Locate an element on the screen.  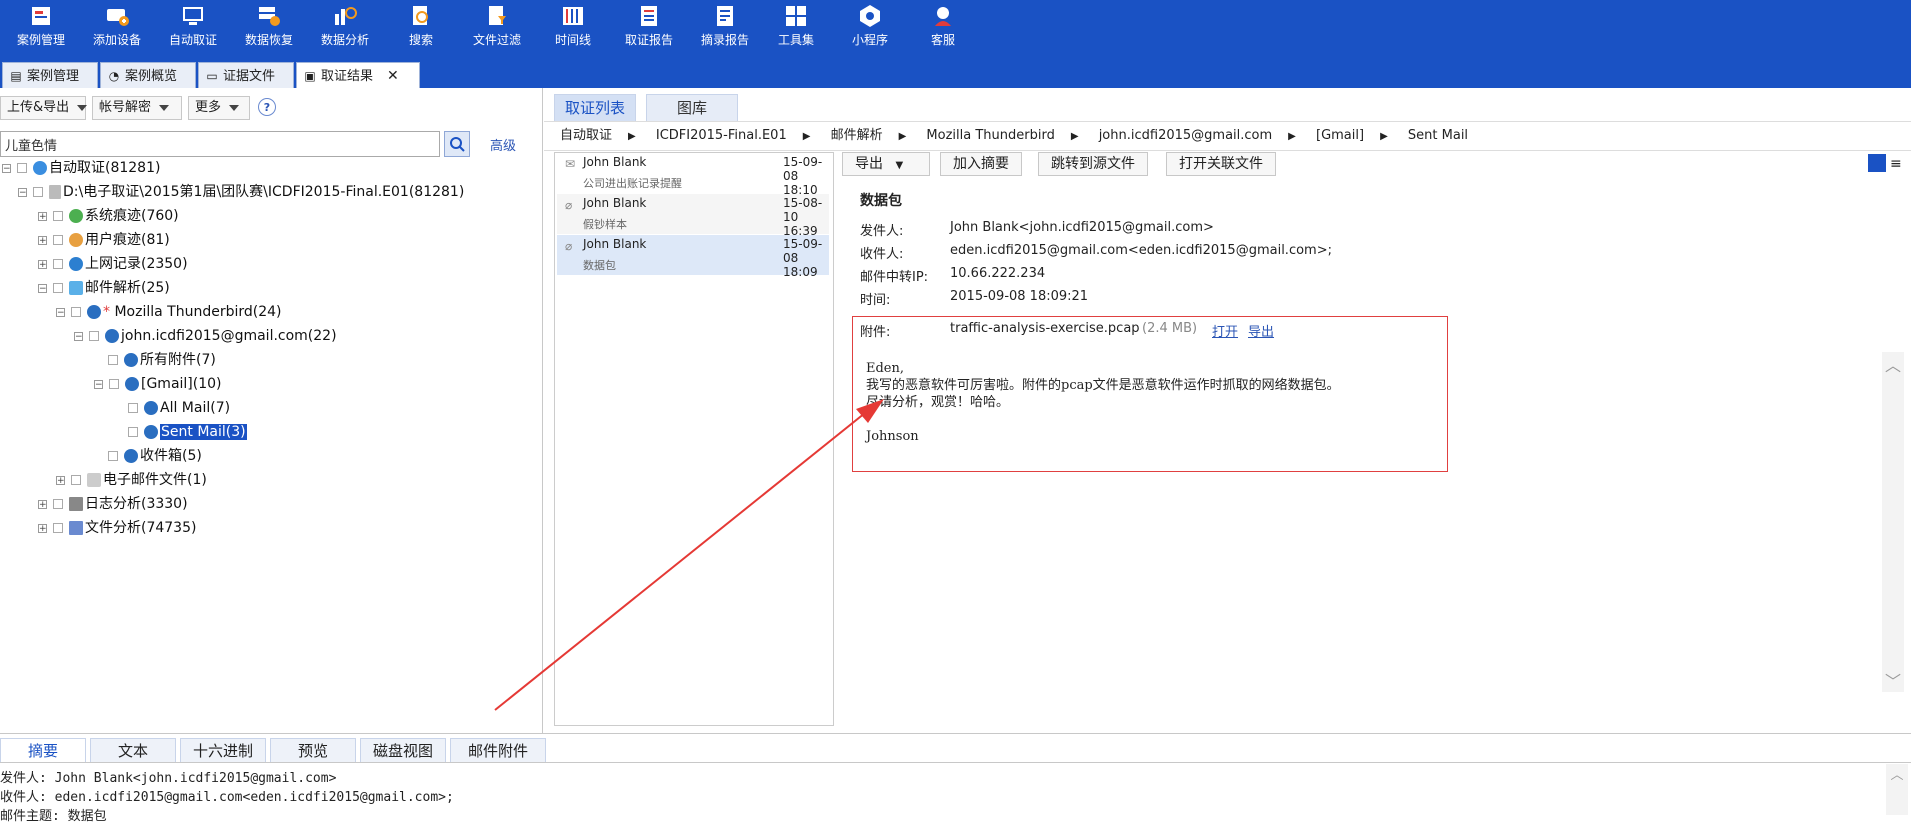
close-icon: ✕ is located at coordinates (393, 76).